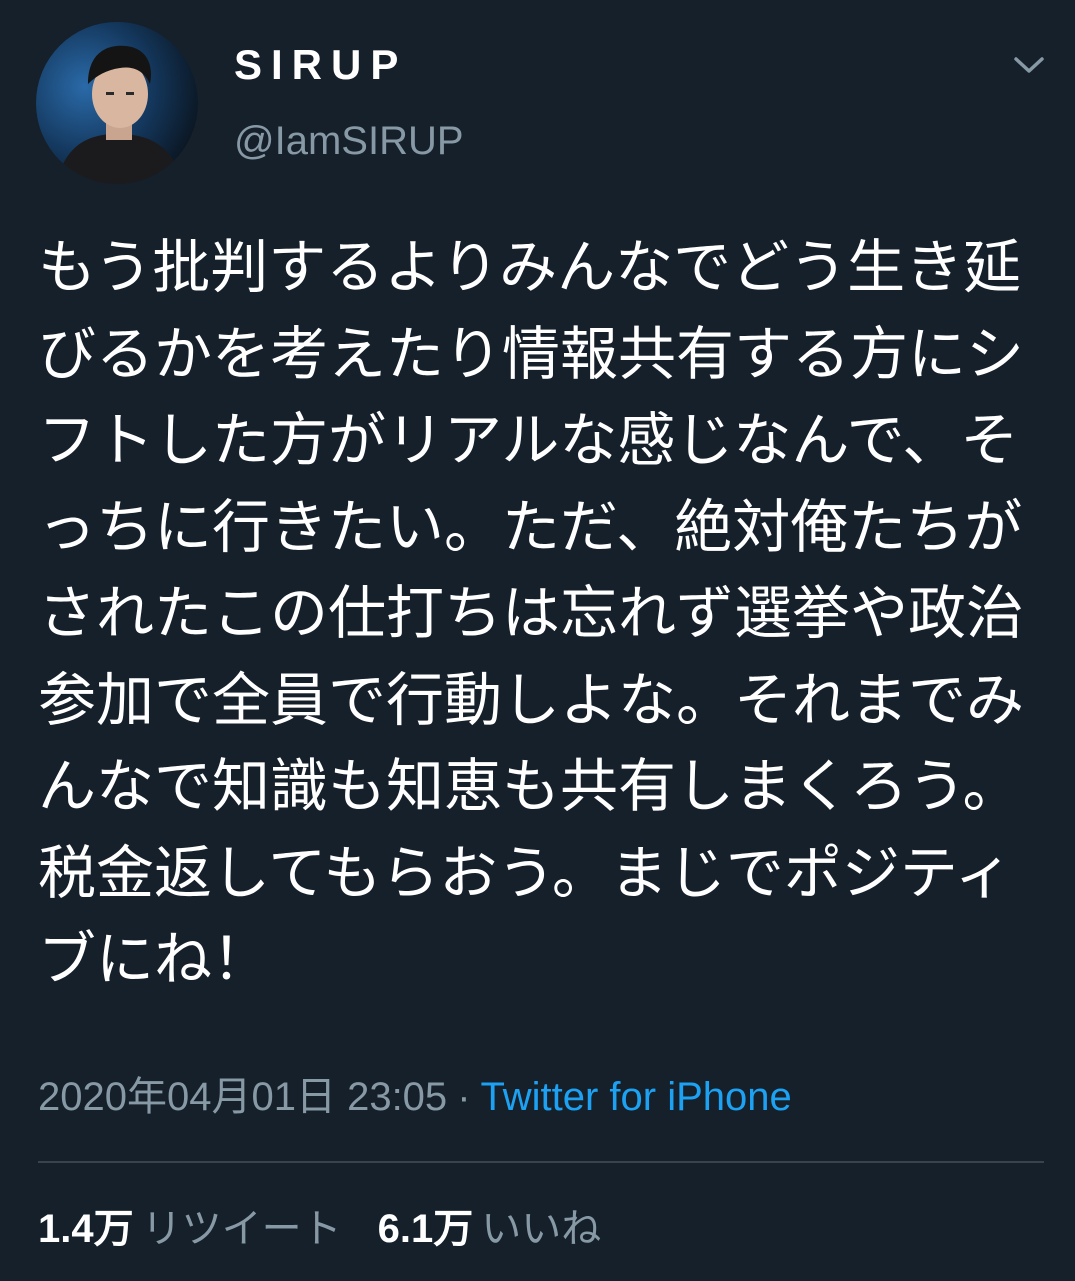  What do you see at coordinates (636, 1097) in the screenshot?
I see `tweet-source-link: Twitter for iPhone` at bounding box center [636, 1097].